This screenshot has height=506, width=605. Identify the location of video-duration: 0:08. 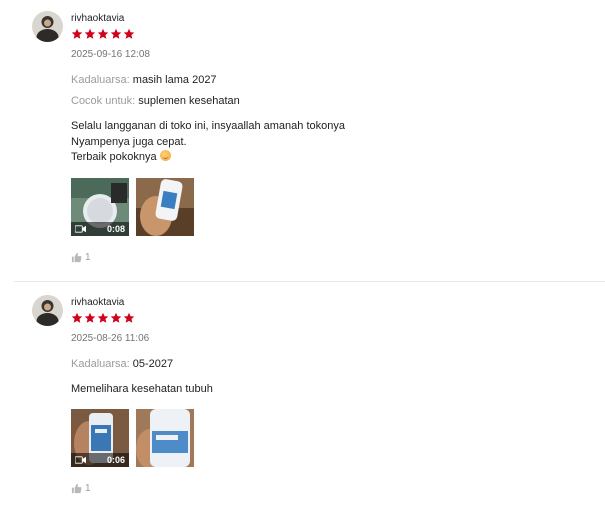
(115, 229).